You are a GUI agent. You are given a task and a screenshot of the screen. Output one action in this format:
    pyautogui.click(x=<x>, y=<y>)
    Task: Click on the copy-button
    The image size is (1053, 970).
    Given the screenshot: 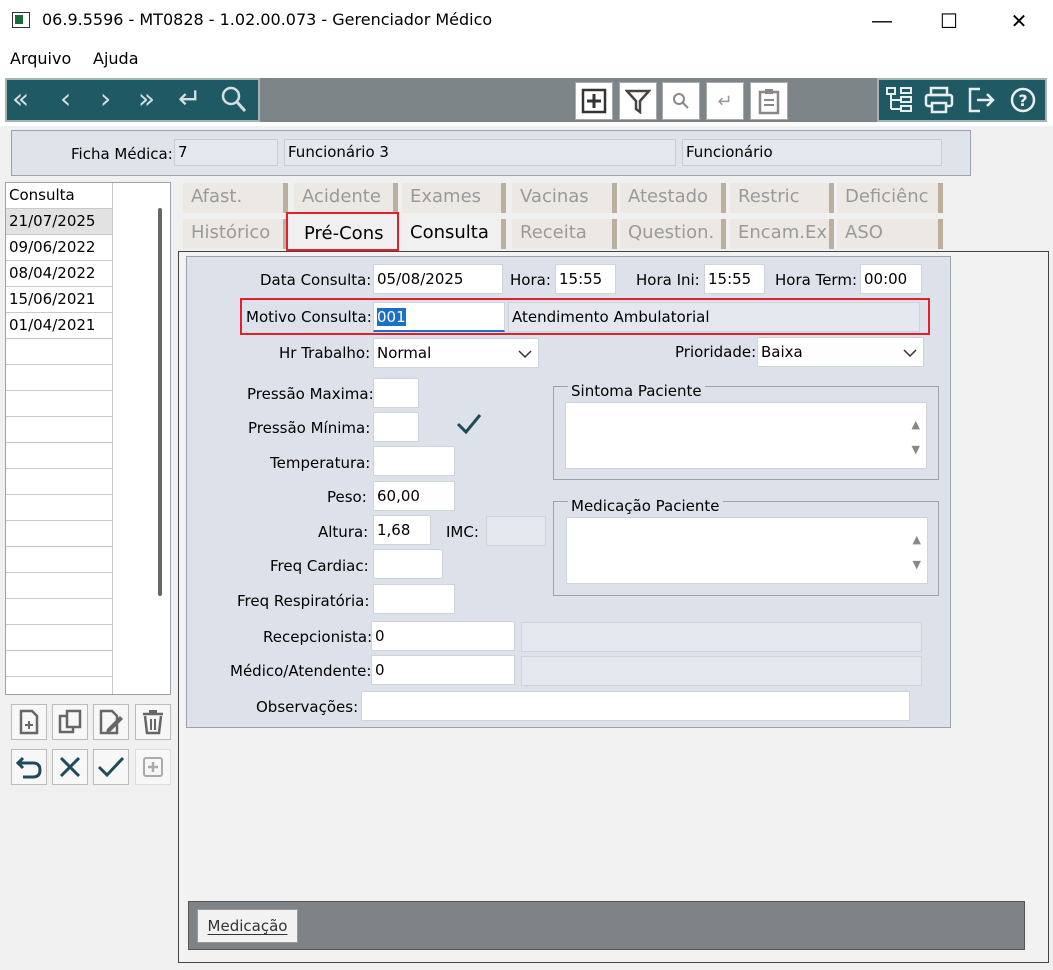 What is the action you would take?
    pyautogui.click(x=70, y=722)
    